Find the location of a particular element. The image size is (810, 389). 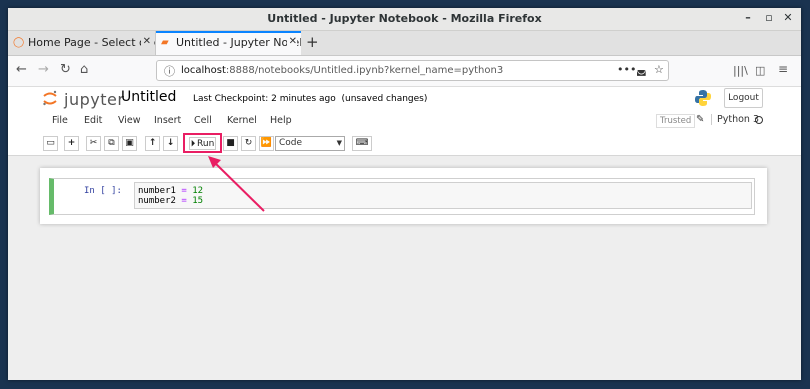

bookmark-star-icon: ☆ is located at coordinates (659, 69).